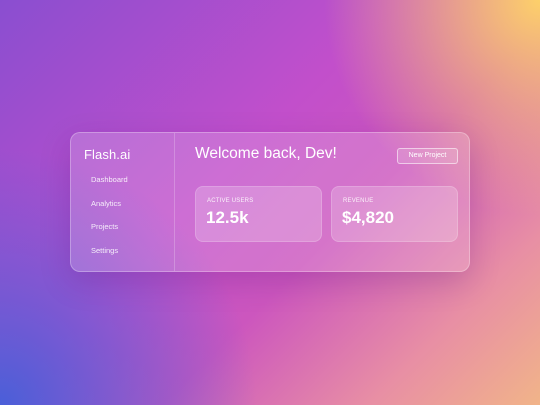 This screenshot has height=405, width=540. I want to click on sidebar-nav: Dashboard Analytics Projects Settings, so click(109, 222).